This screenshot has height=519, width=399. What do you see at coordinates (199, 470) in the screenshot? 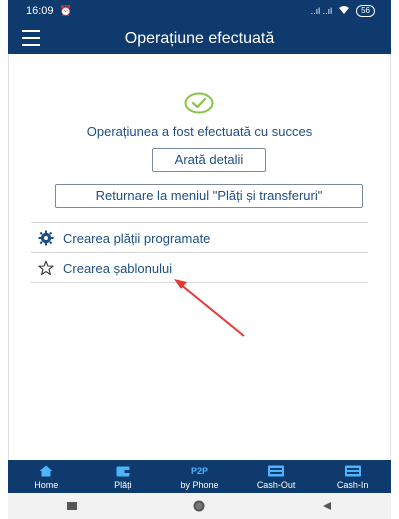
I see `p2p-label: P2P` at bounding box center [199, 470].